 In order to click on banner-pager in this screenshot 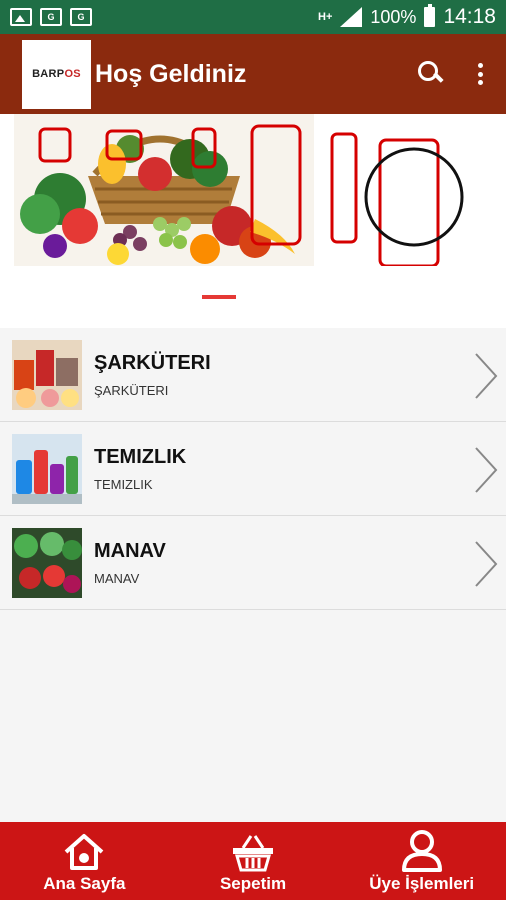, I will do `click(253, 297)`.